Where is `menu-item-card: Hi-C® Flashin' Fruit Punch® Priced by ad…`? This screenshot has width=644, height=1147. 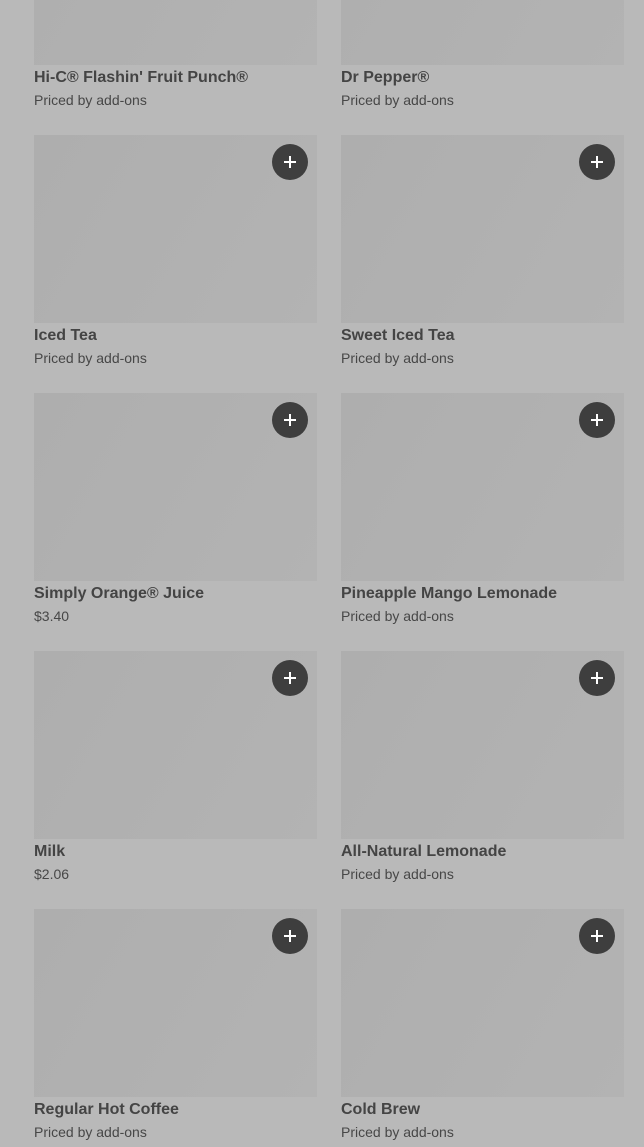 menu-item-card: Hi-C® Flashin' Fruit Punch® Priced by ad… is located at coordinates (175, 57).